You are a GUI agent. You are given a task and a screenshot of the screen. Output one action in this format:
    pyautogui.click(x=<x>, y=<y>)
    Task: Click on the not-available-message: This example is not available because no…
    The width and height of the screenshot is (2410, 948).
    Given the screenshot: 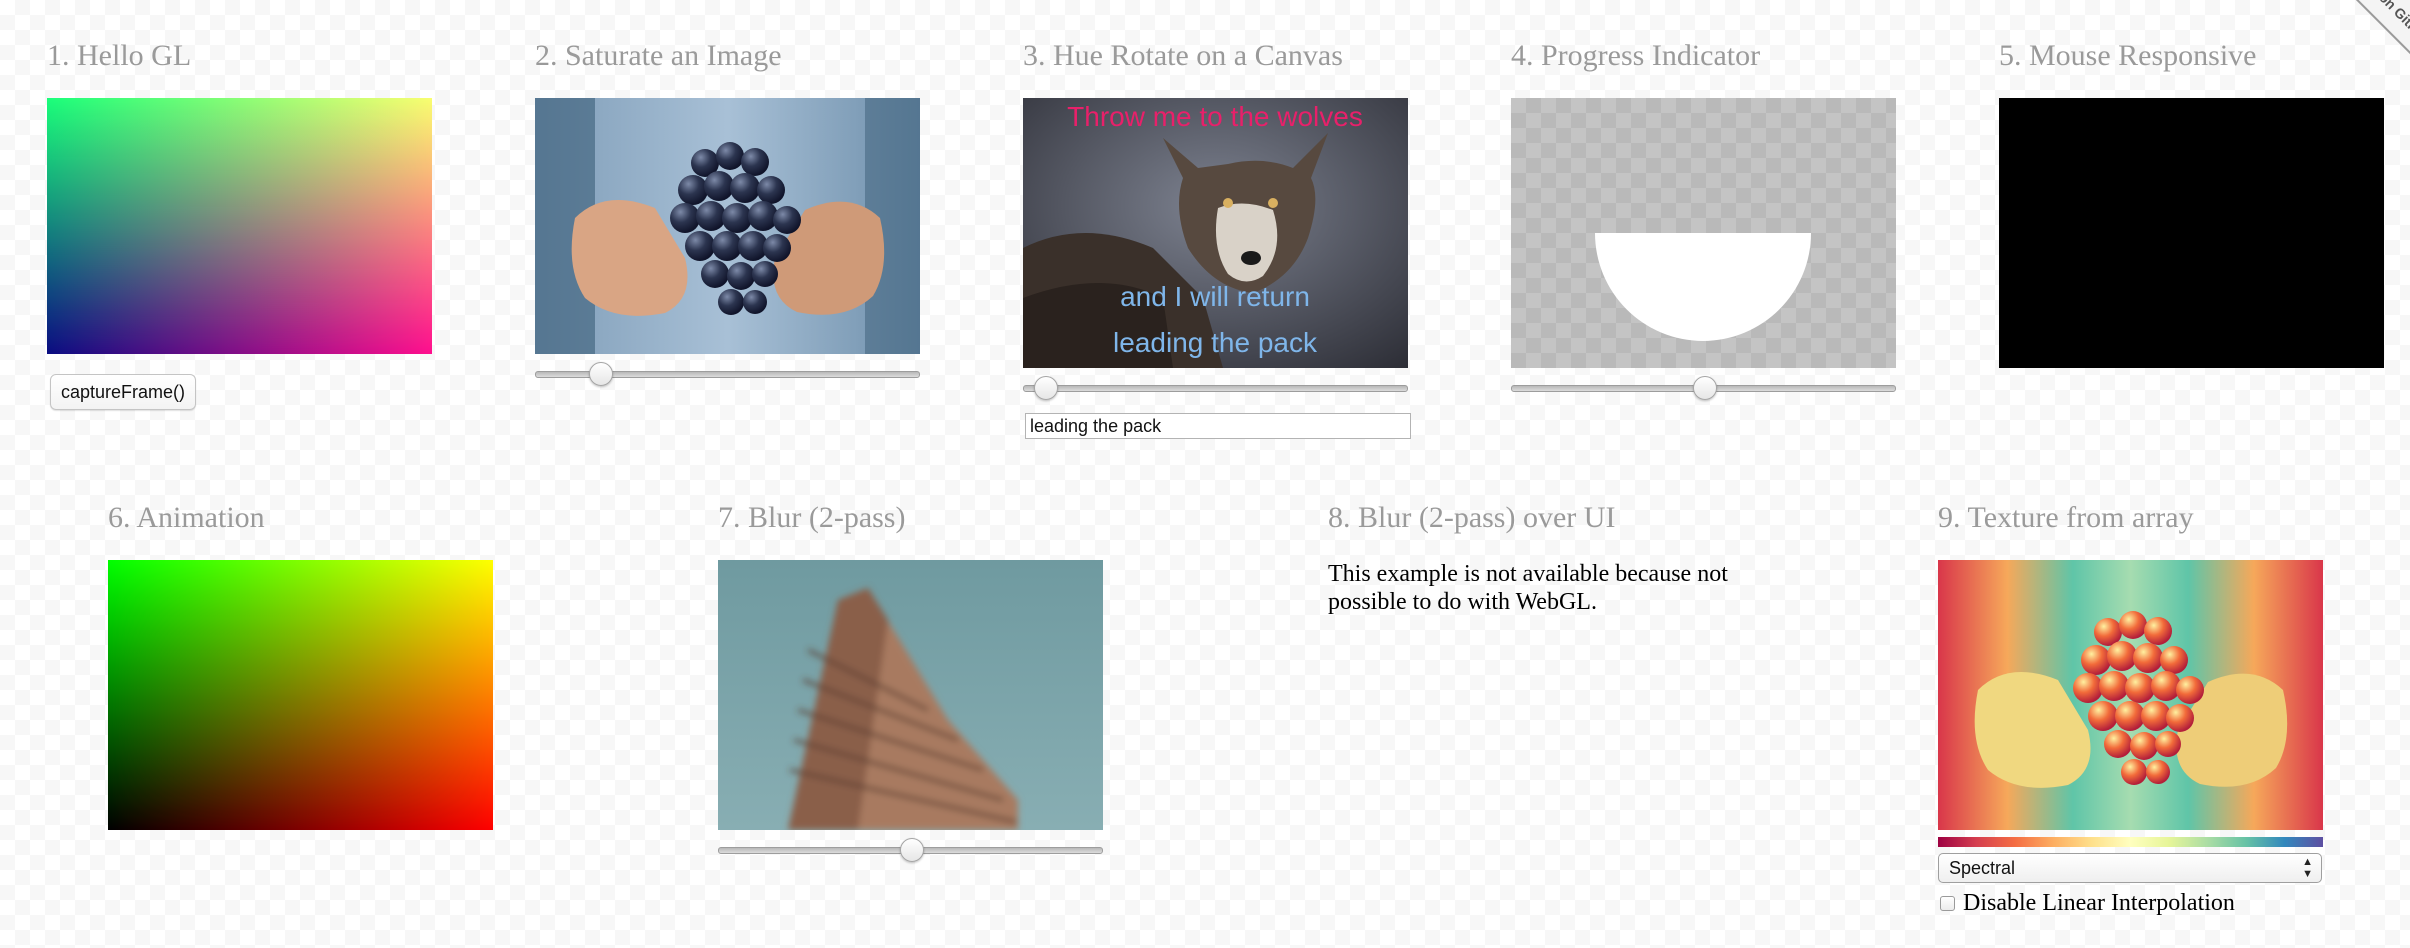 What is the action you would take?
    pyautogui.click(x=1528, y=588)
    